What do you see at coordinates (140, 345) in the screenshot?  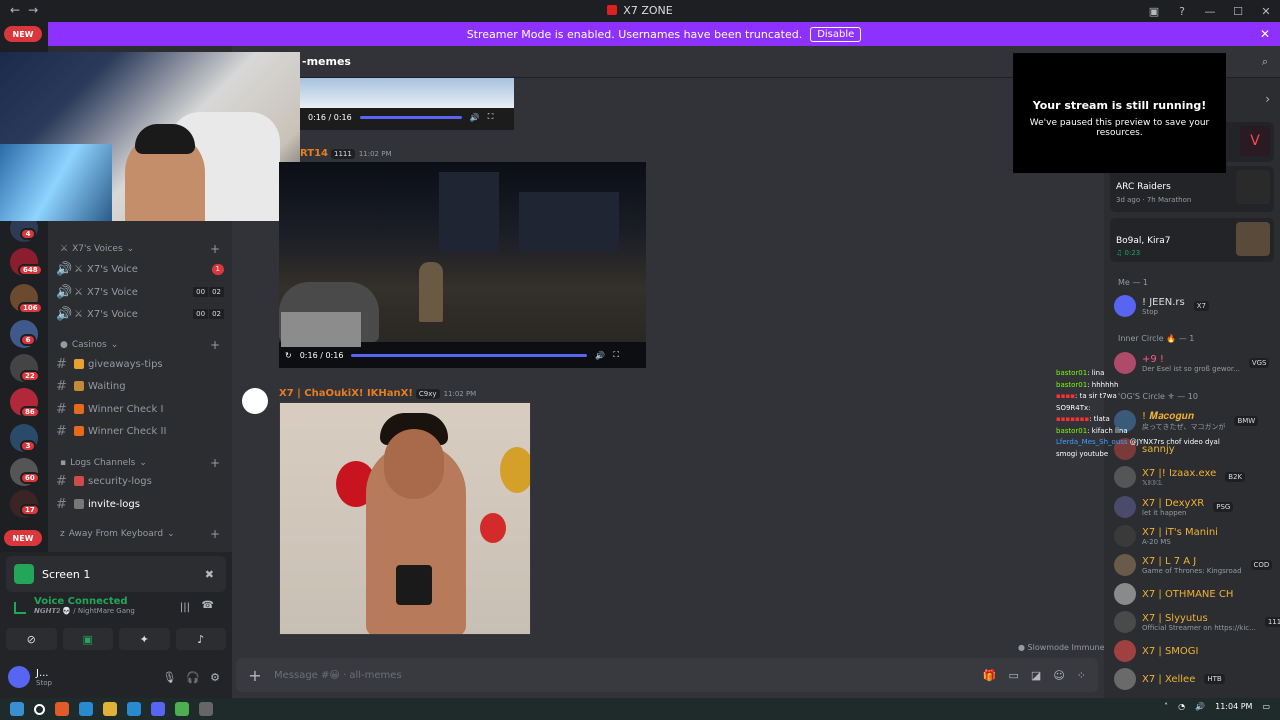 I see `category-casinos: ● Casinos ⌄ +` at bounding box center [140, 345].